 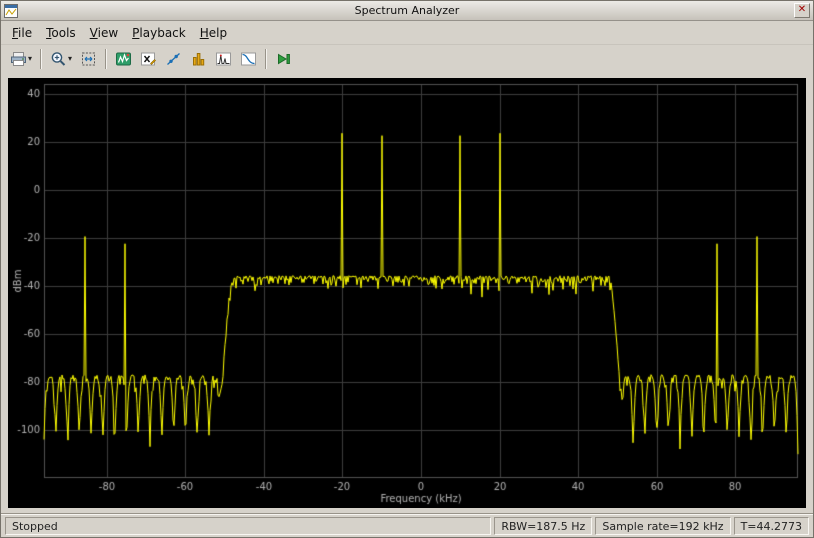 I want to click on fit-to-view-icon, so click(x=89, y=59).